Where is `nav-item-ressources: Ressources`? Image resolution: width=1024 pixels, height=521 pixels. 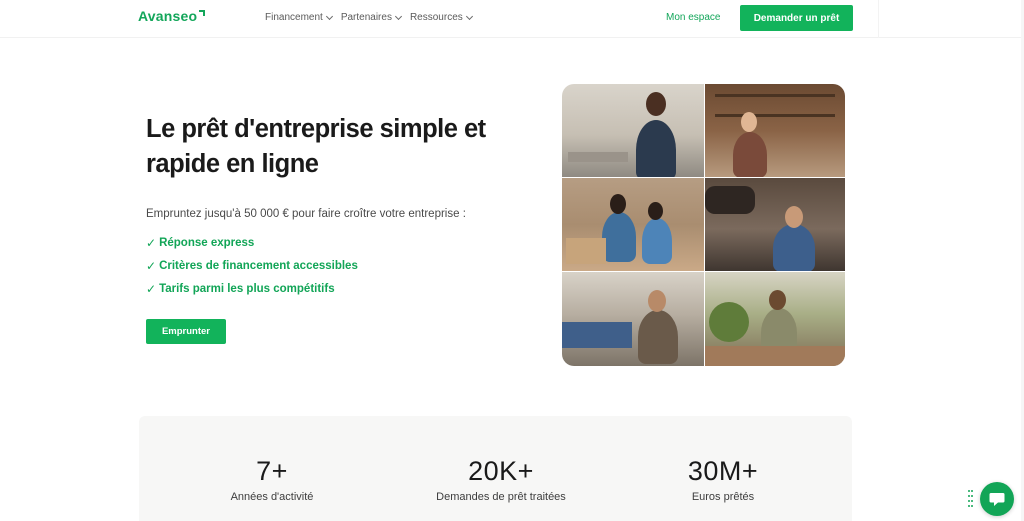 nav-item-ressources: Ressources is located at coordinates (441, 17).